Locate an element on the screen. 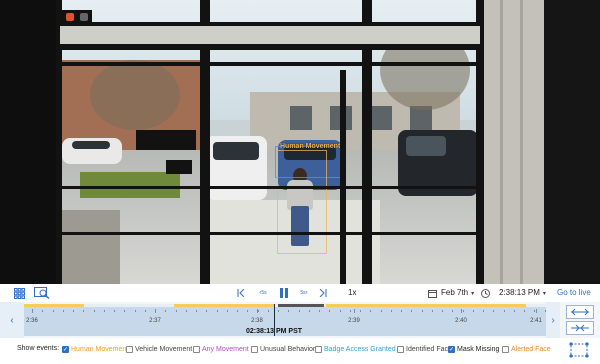 The height and width of the screenshot is (364, 600). detection-box-person is located at coordinates (302, 202).